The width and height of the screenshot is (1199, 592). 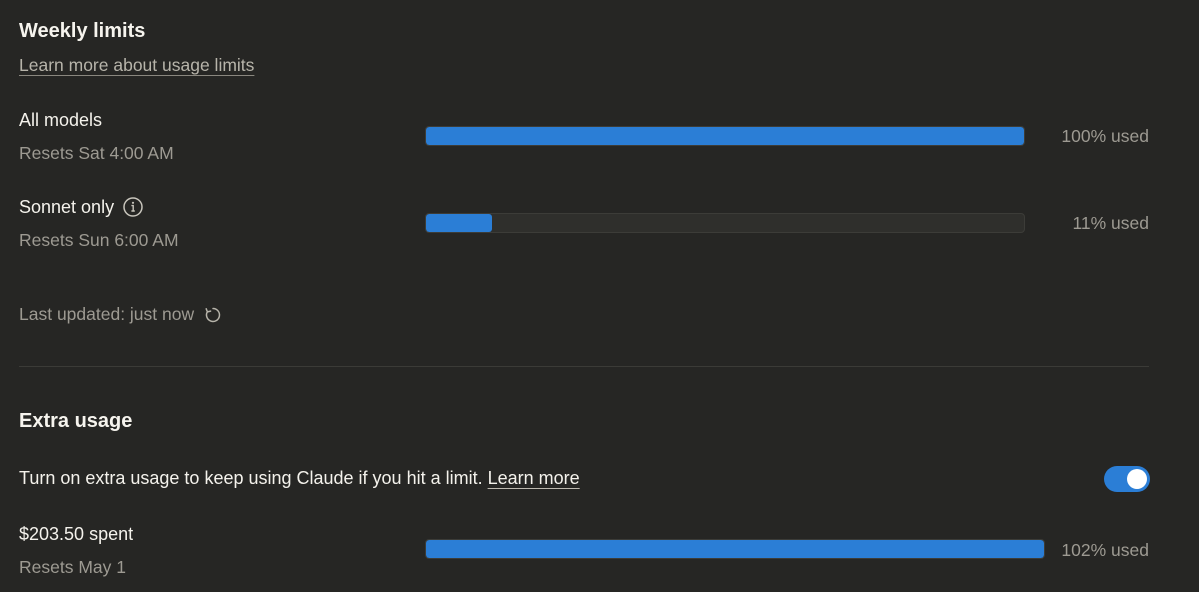 I want to click on all-models-label-text: All models, so click(x=61, y=120).